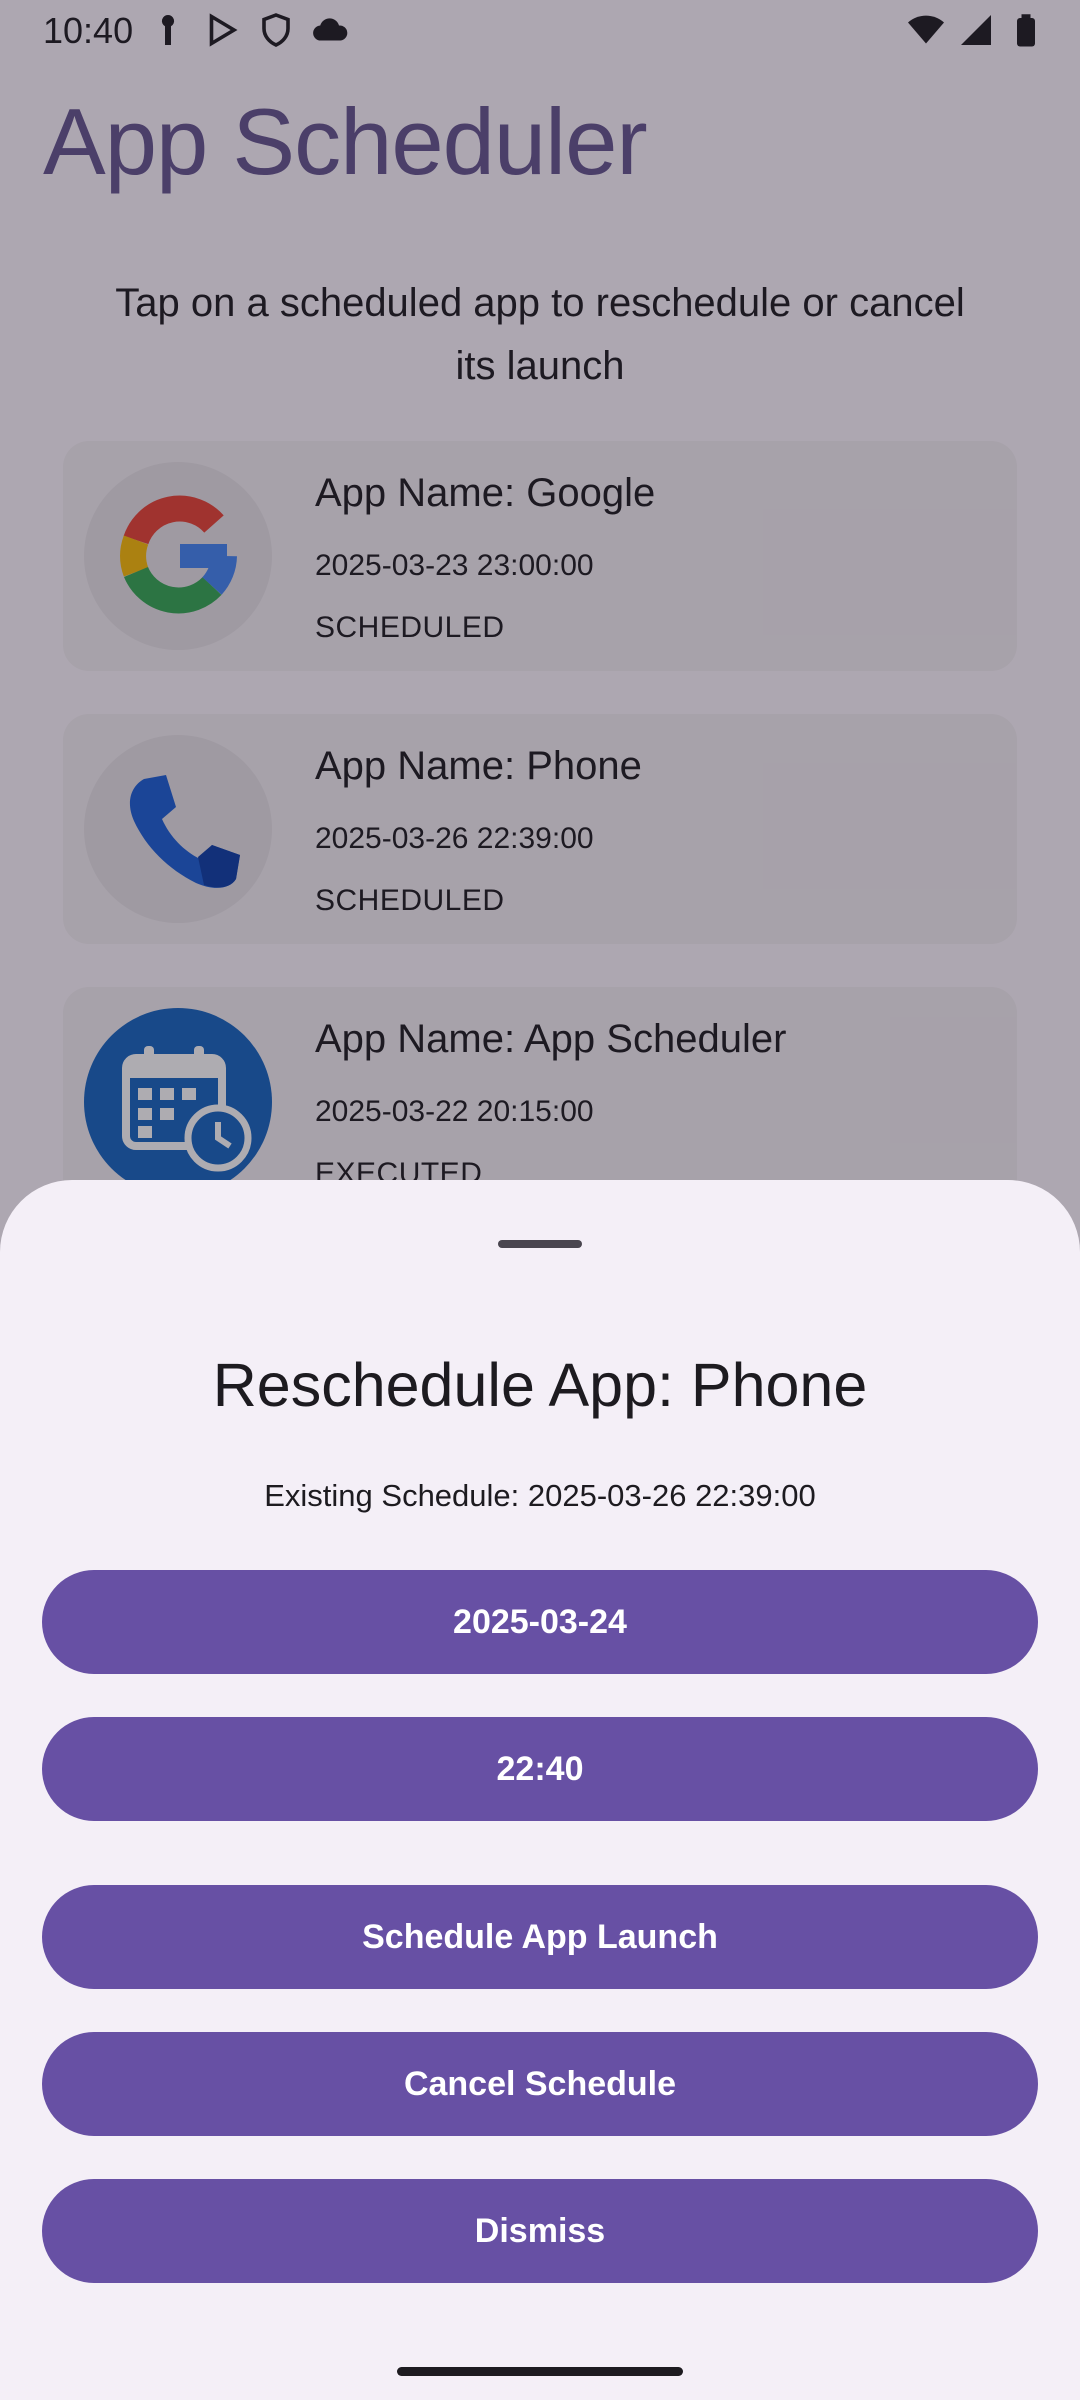 Image resolution: width=1080 pixels, height=2400 pixels. What do you see at coordinates (540, 1244) in the screenshot?
I see `drag-handle` at bounding box center [540, 1244].